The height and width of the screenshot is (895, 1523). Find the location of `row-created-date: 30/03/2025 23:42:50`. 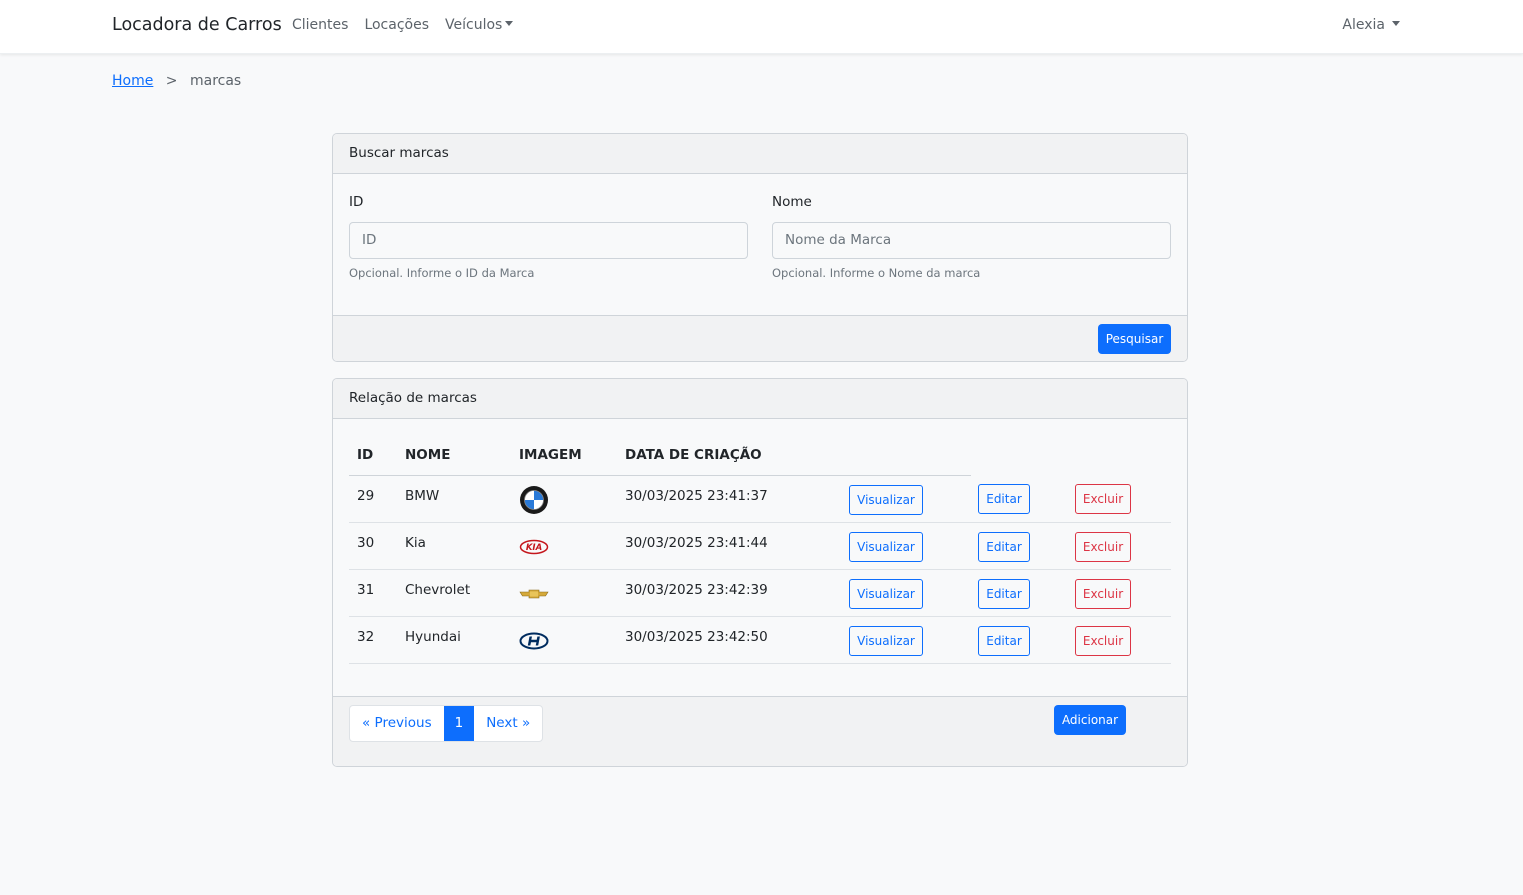

row-created-date: 30/03/2025 23:42:50 is located at coordinates (696, 637).